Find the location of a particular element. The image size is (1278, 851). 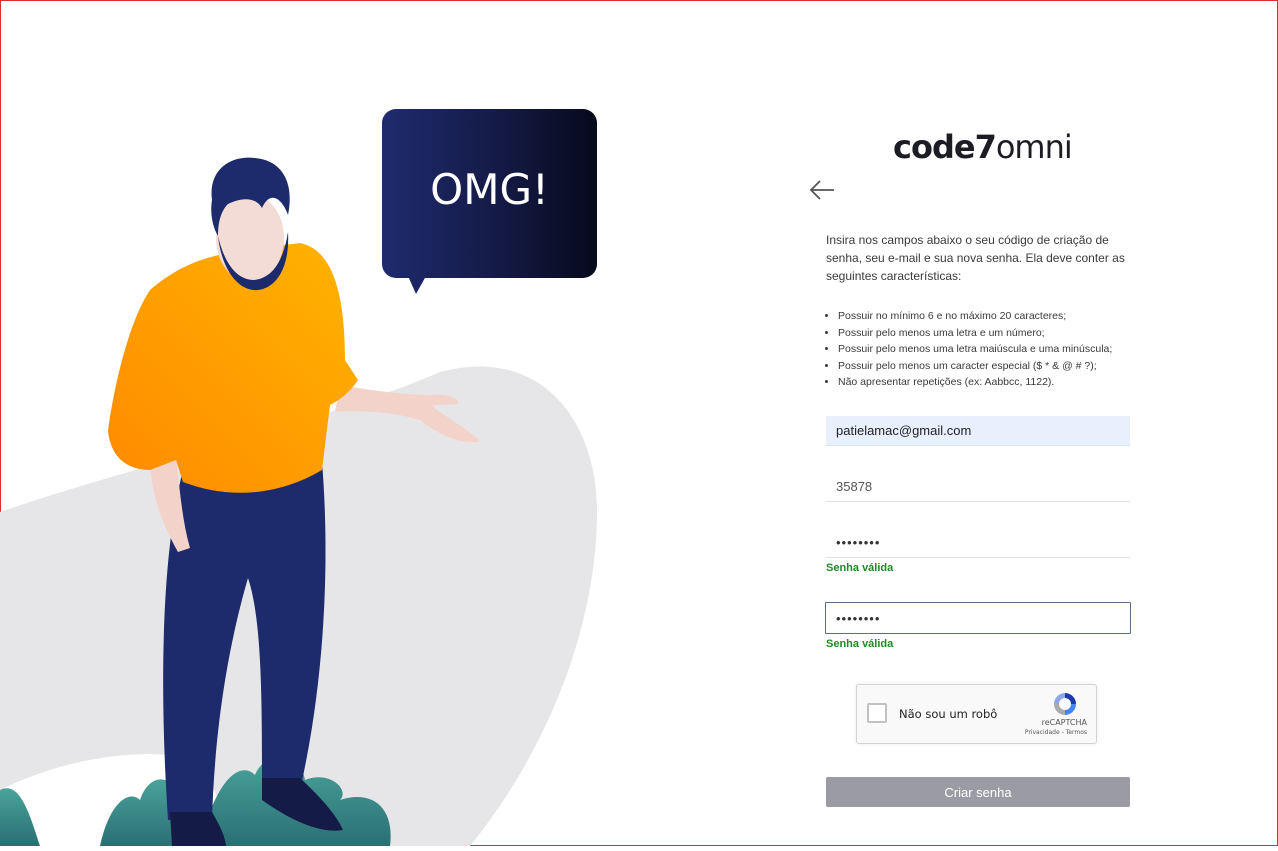

speech-bubble-text: OMG! is located at coordinates (489, 189).